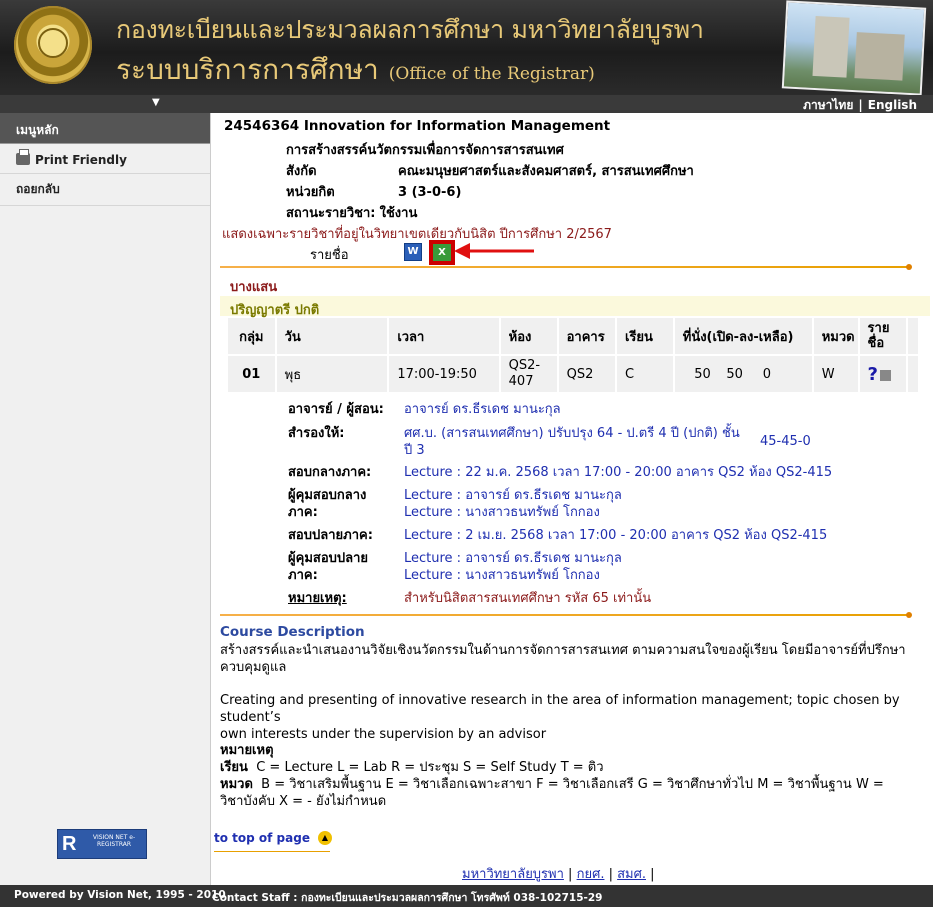 This screenshot has height=907, width=933. I want to click on degree-bar: ปริญญาตรี ปกติ, so click(575, 307).